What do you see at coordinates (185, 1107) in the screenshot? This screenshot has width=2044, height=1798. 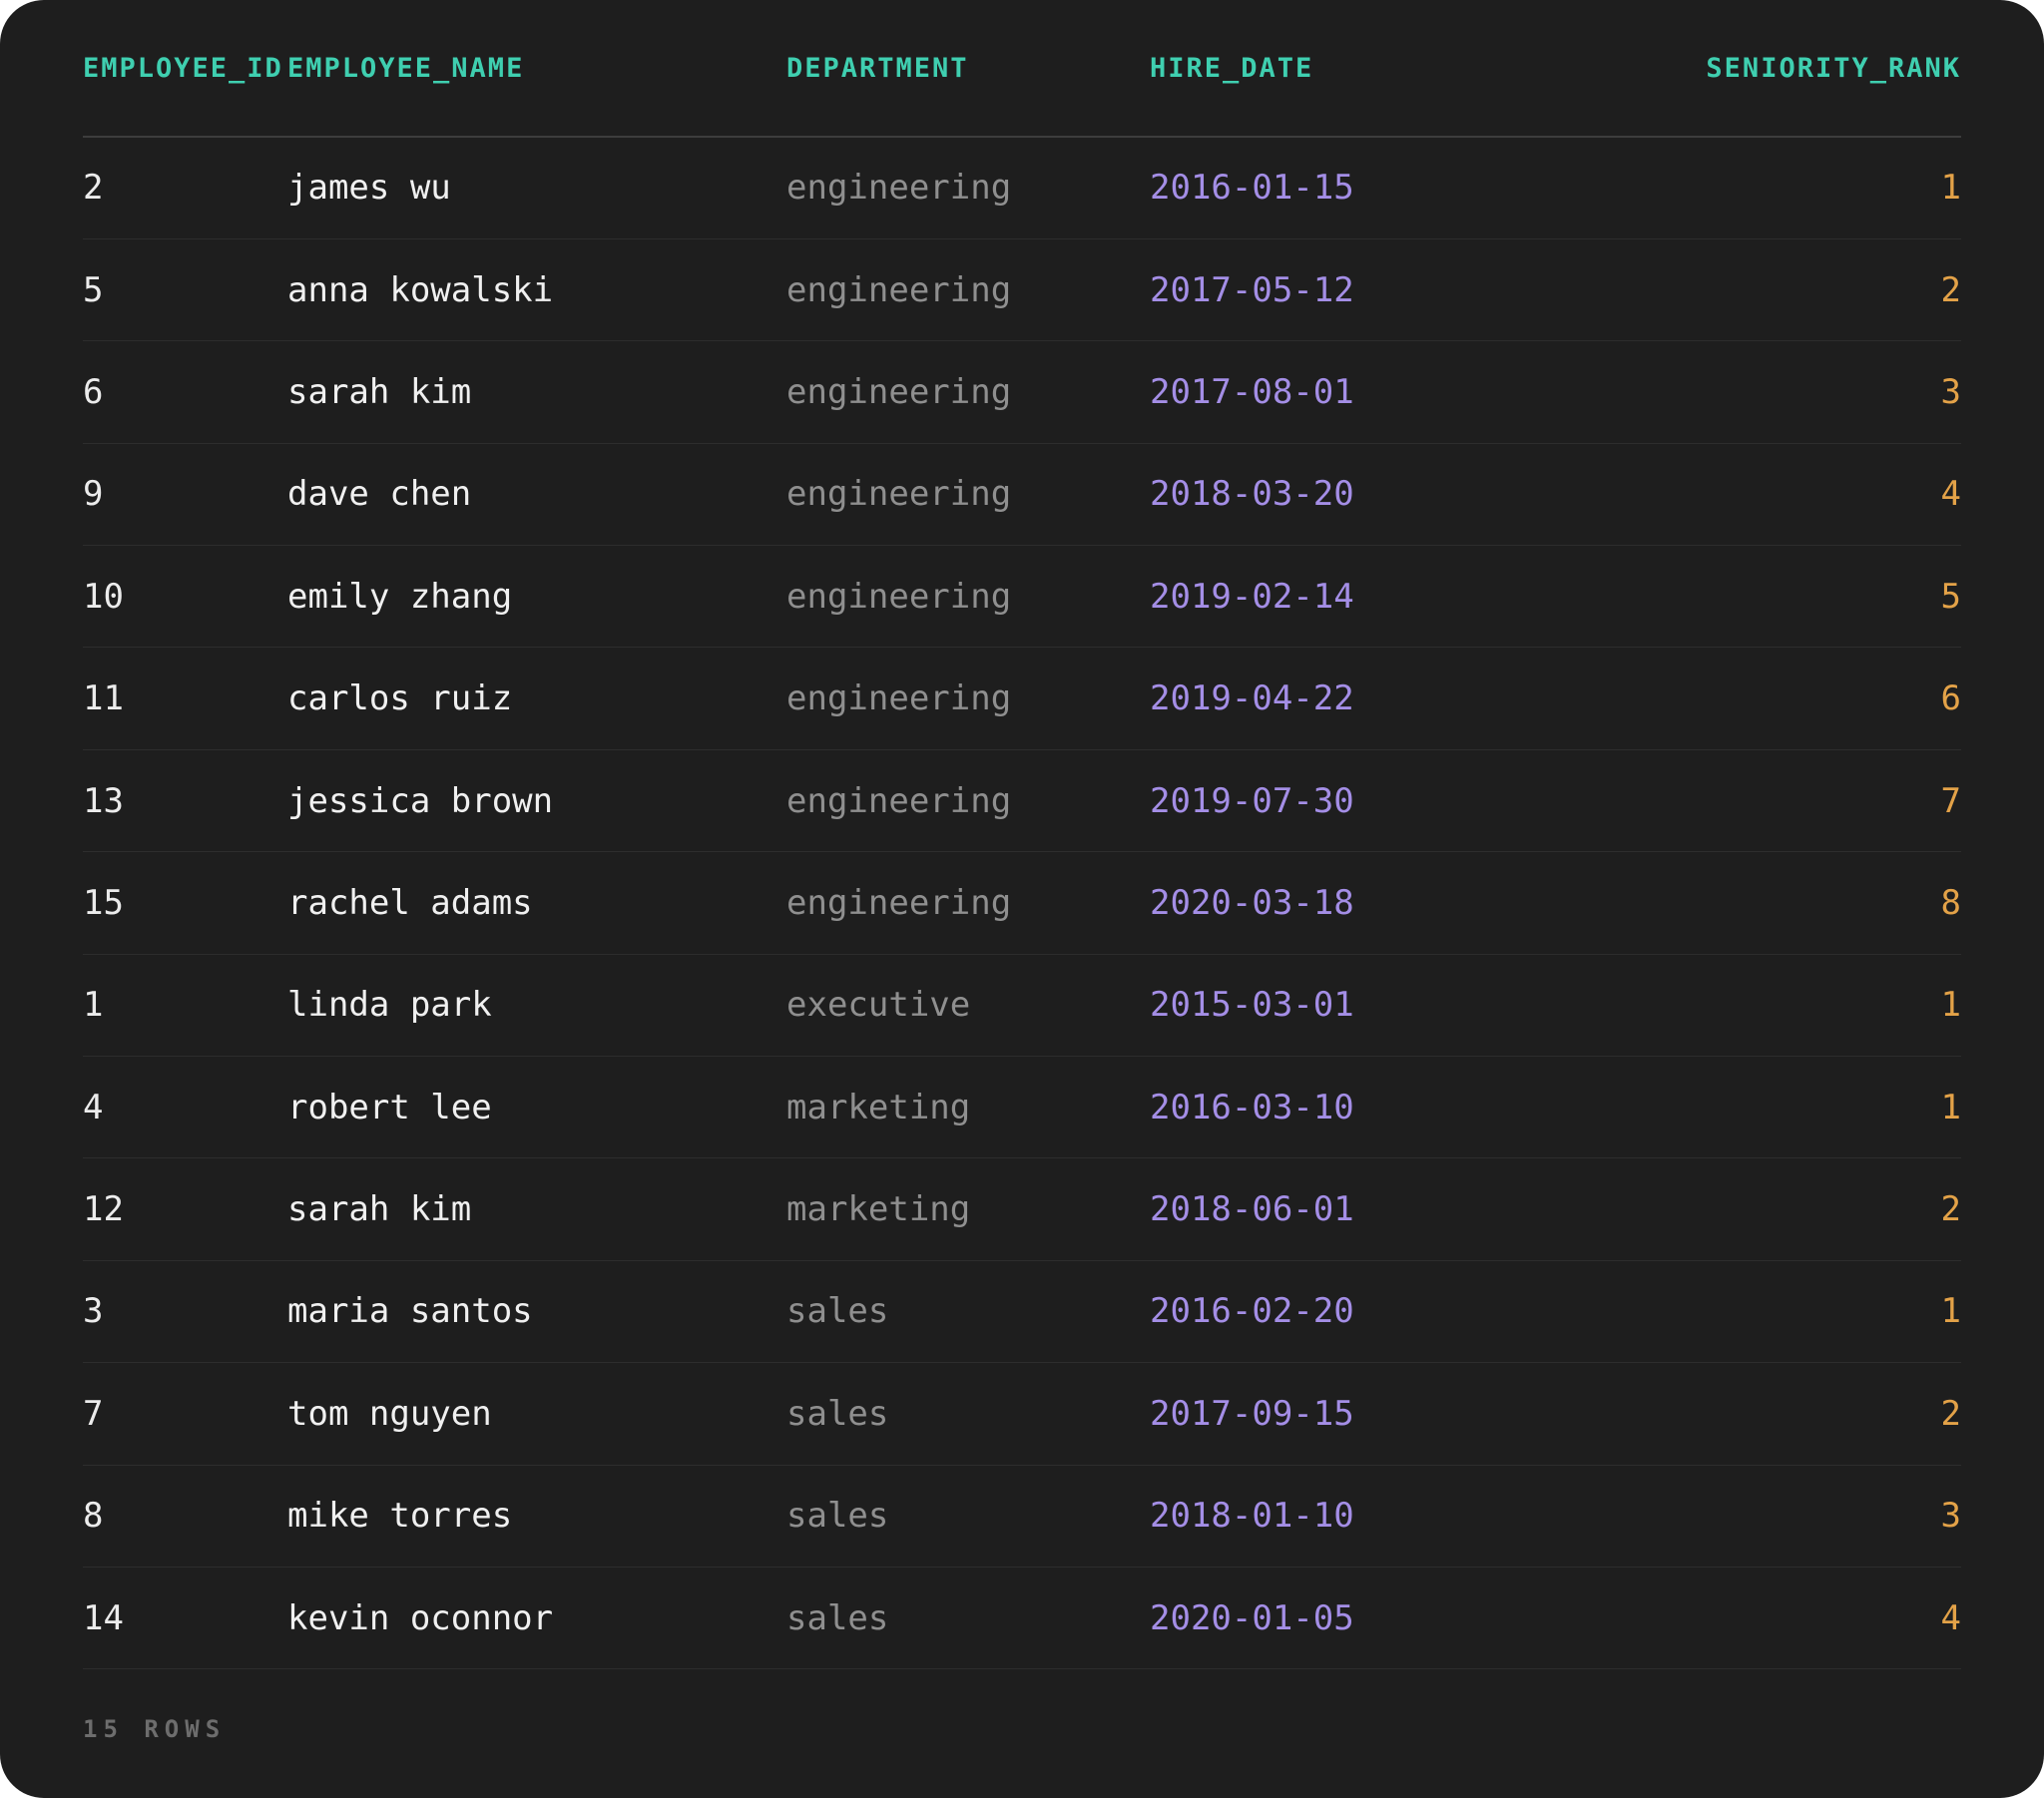 I see `employee-id-cell: 4` at bounding box center [185, 1107].